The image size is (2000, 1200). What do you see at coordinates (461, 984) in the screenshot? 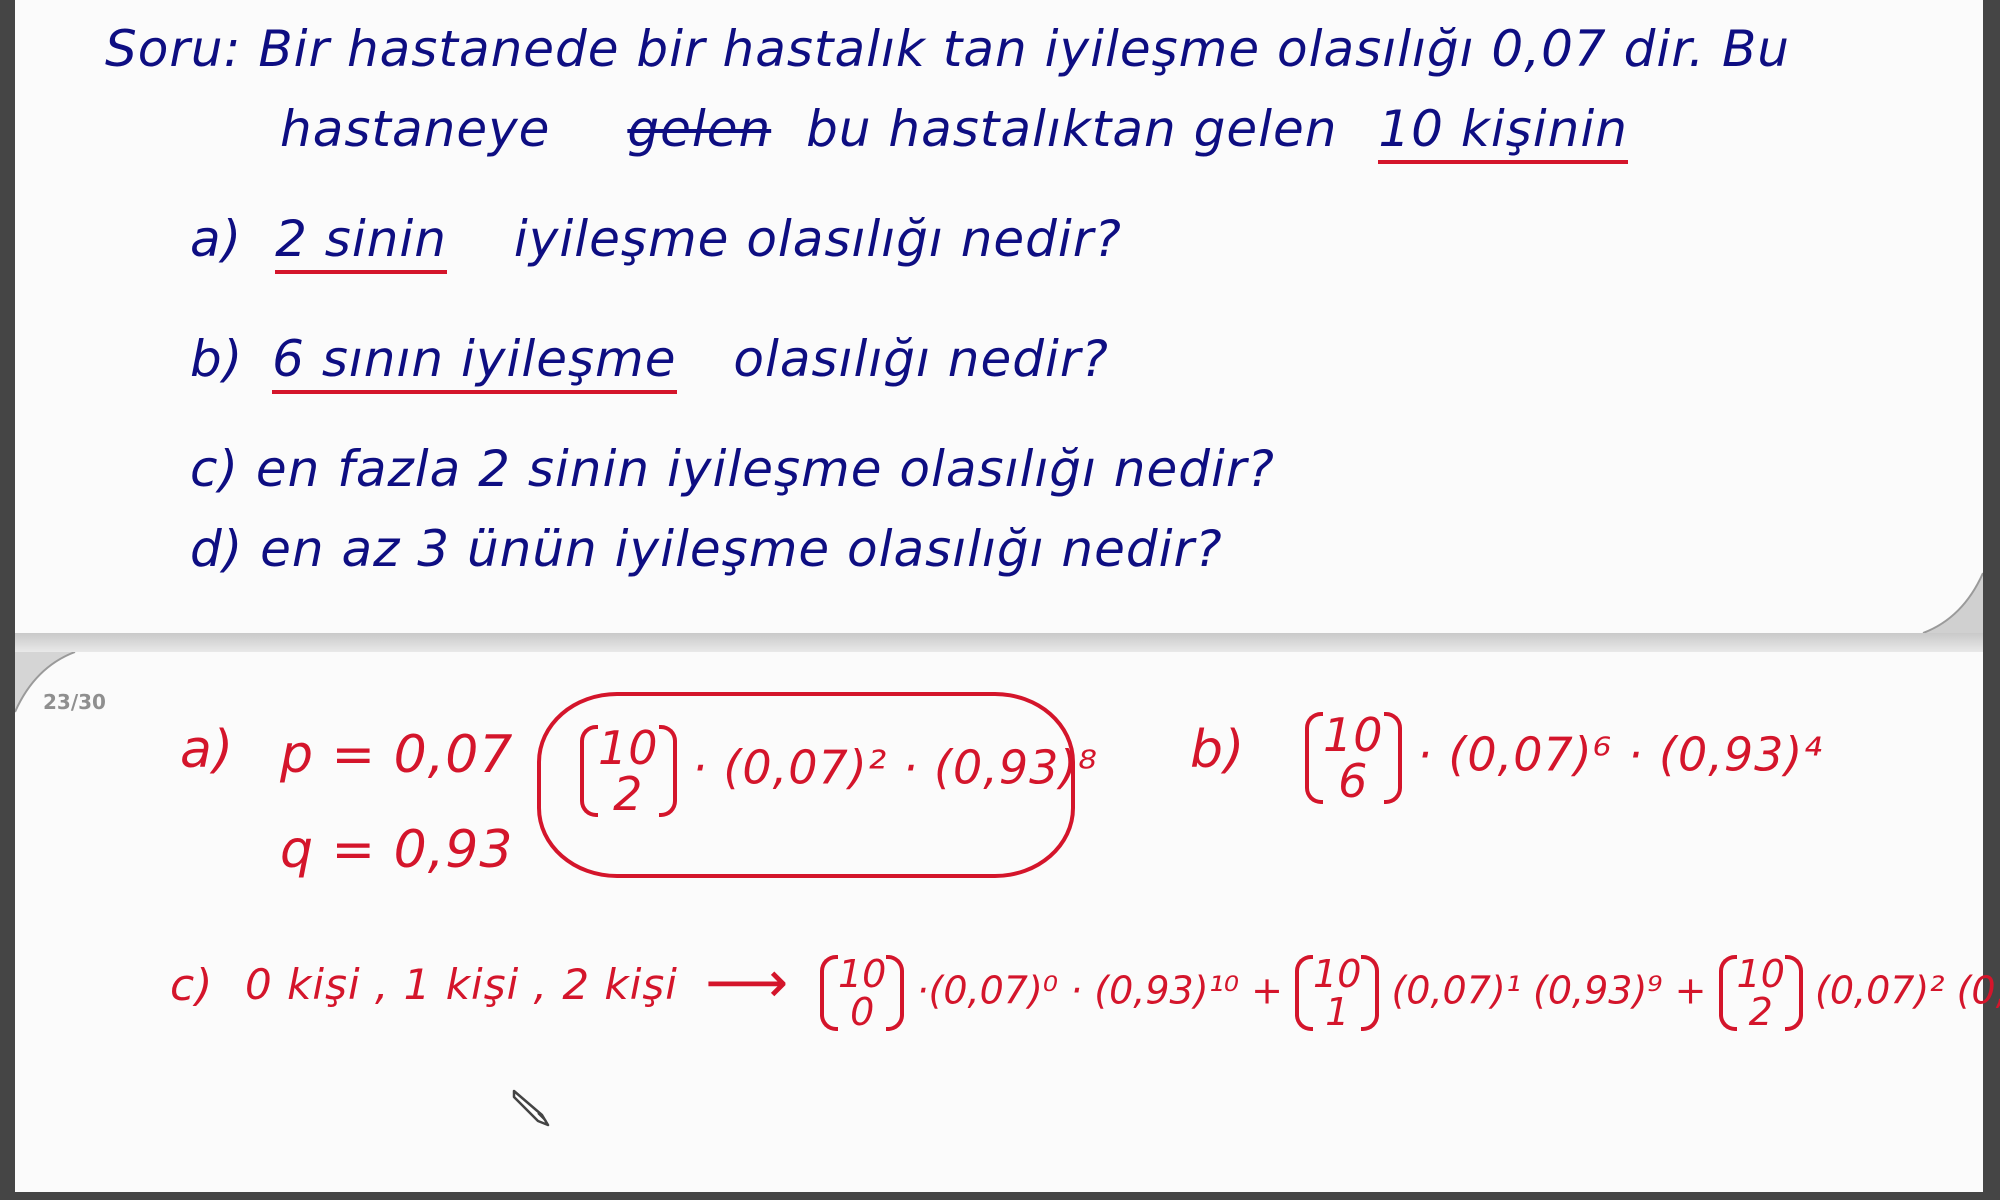
I see `answer-c-cases: 0 kişi , 1 kişi , 2 kişi` at bounding box center [461, 984].